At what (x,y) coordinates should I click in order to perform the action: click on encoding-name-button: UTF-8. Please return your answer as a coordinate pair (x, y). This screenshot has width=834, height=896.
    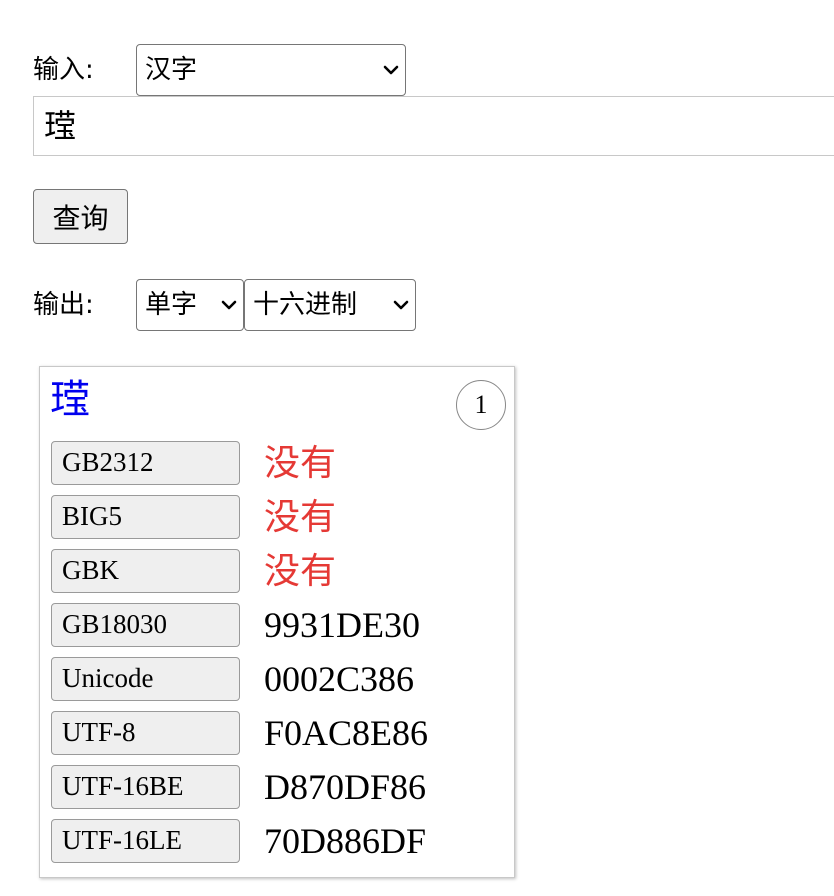
    Looking at the image, I should click on (145, 733).